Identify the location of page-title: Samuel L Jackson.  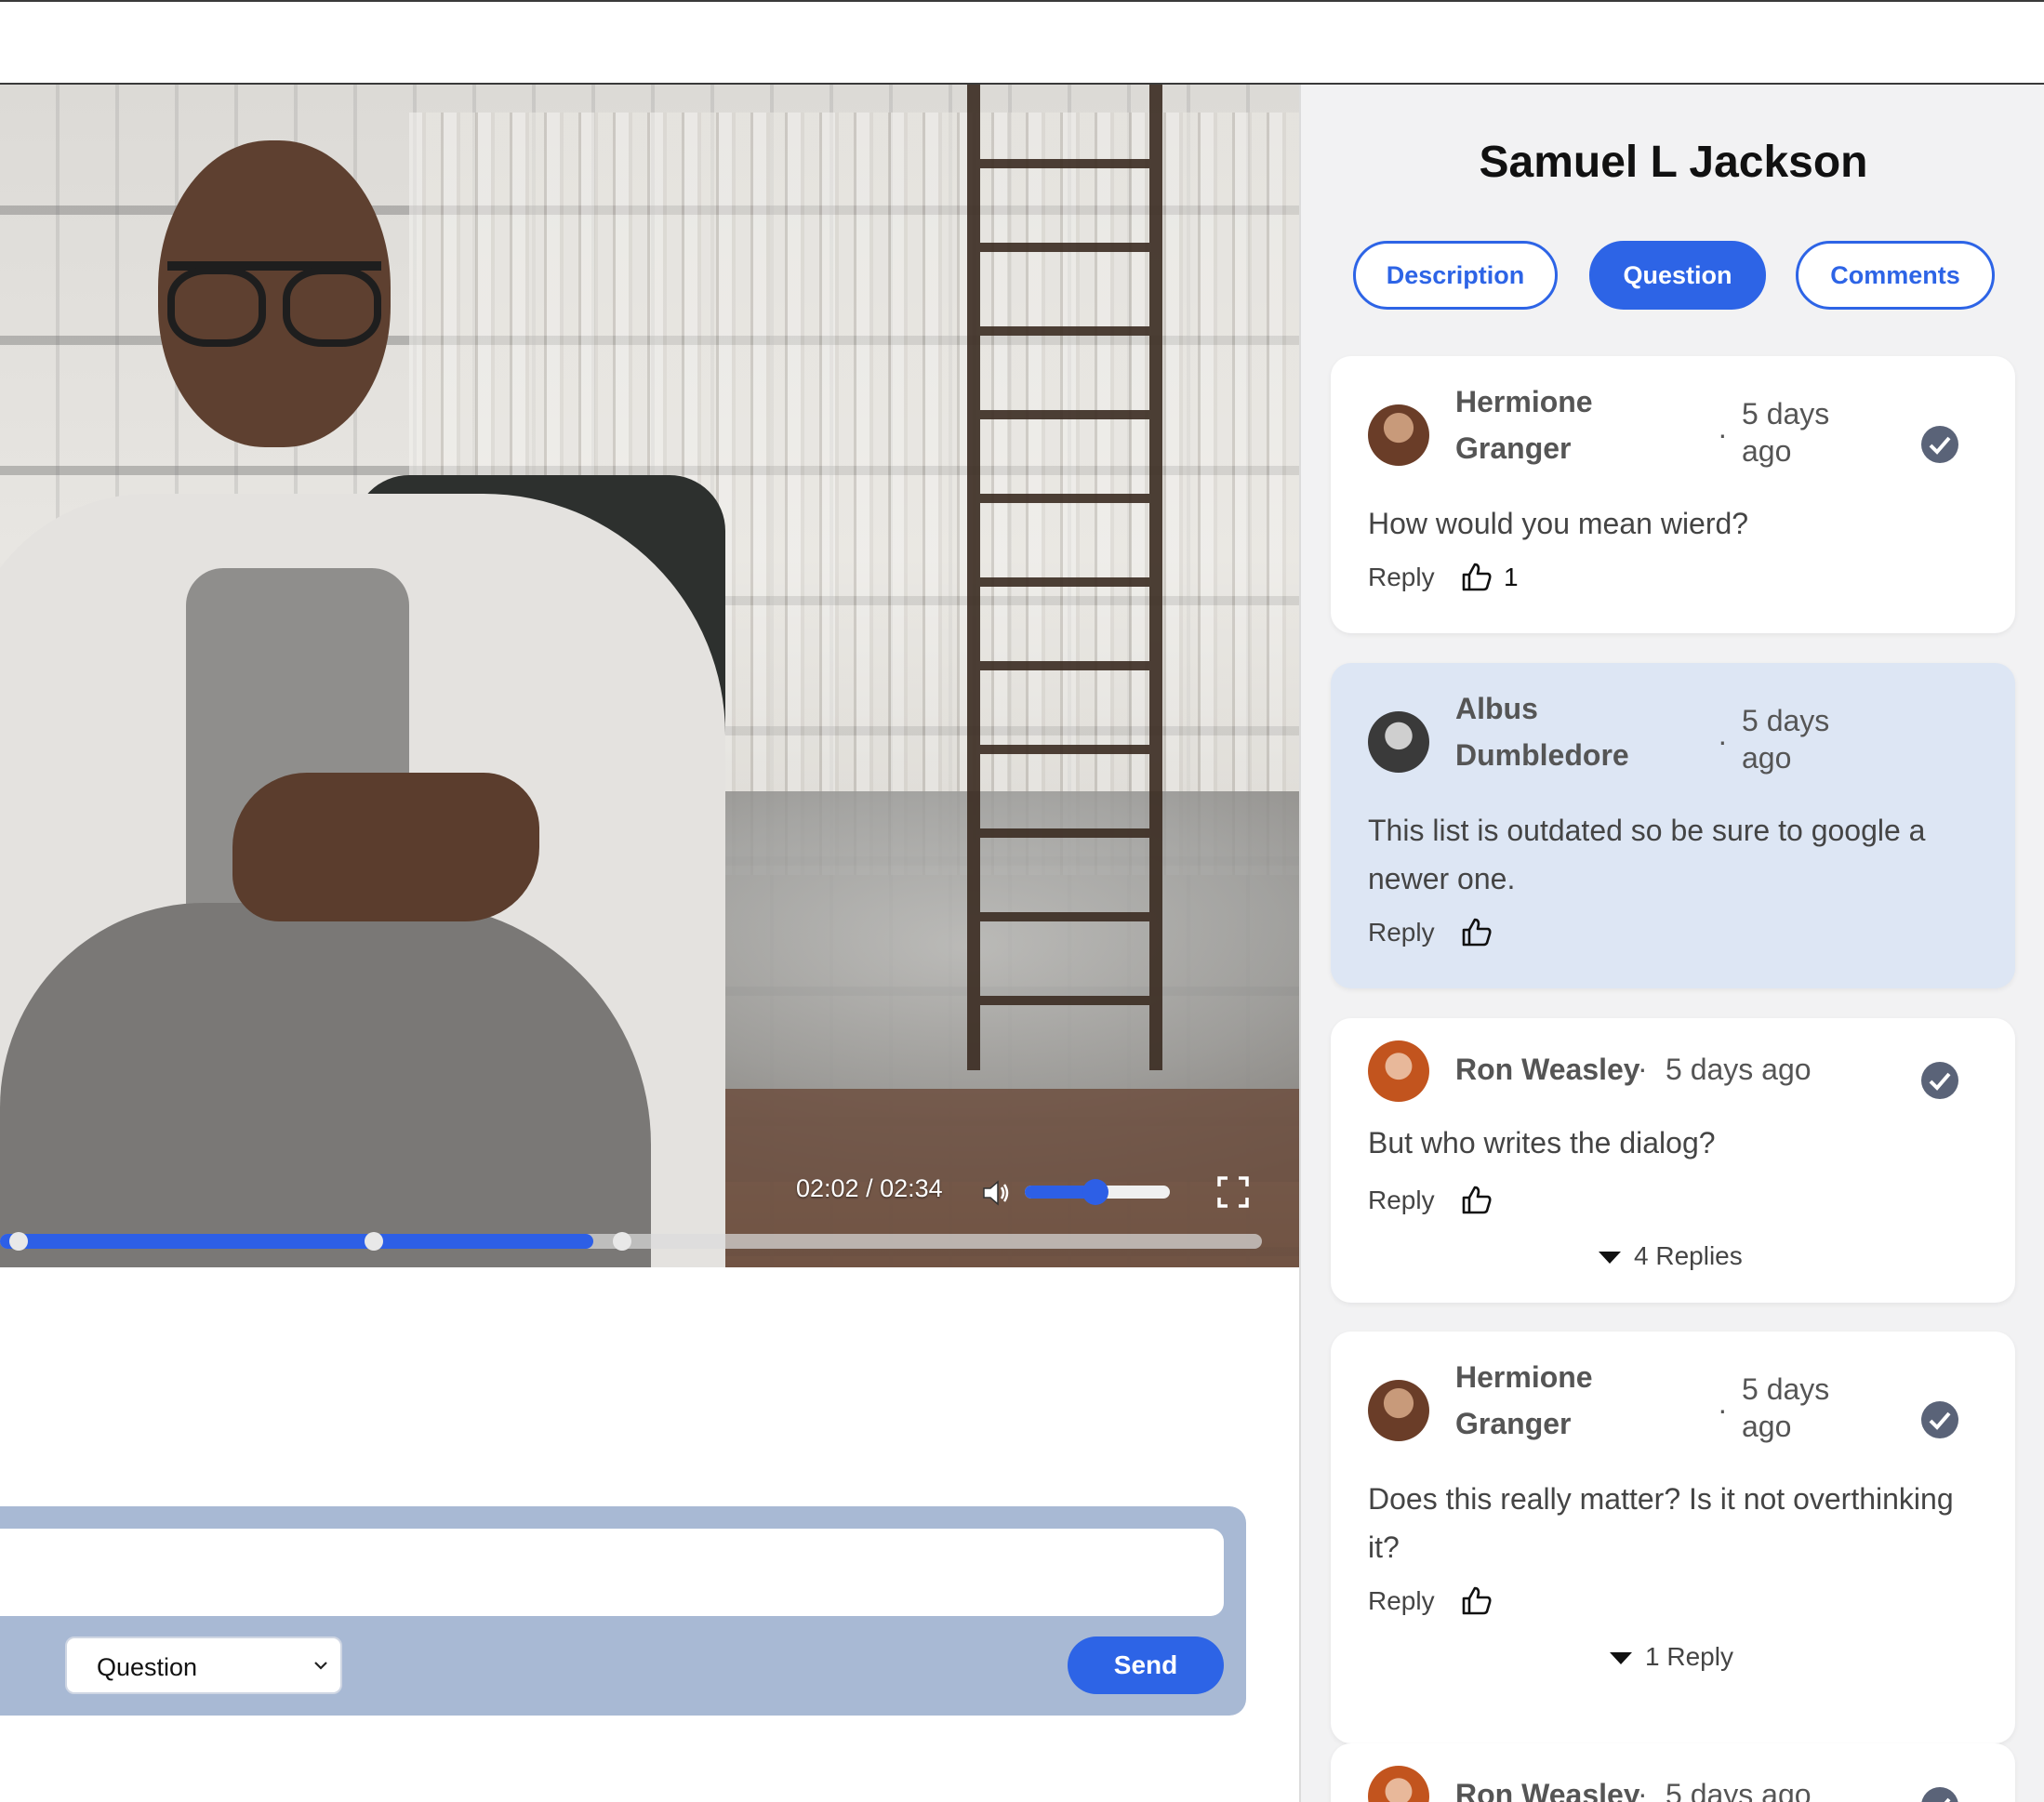
(1674, 162).